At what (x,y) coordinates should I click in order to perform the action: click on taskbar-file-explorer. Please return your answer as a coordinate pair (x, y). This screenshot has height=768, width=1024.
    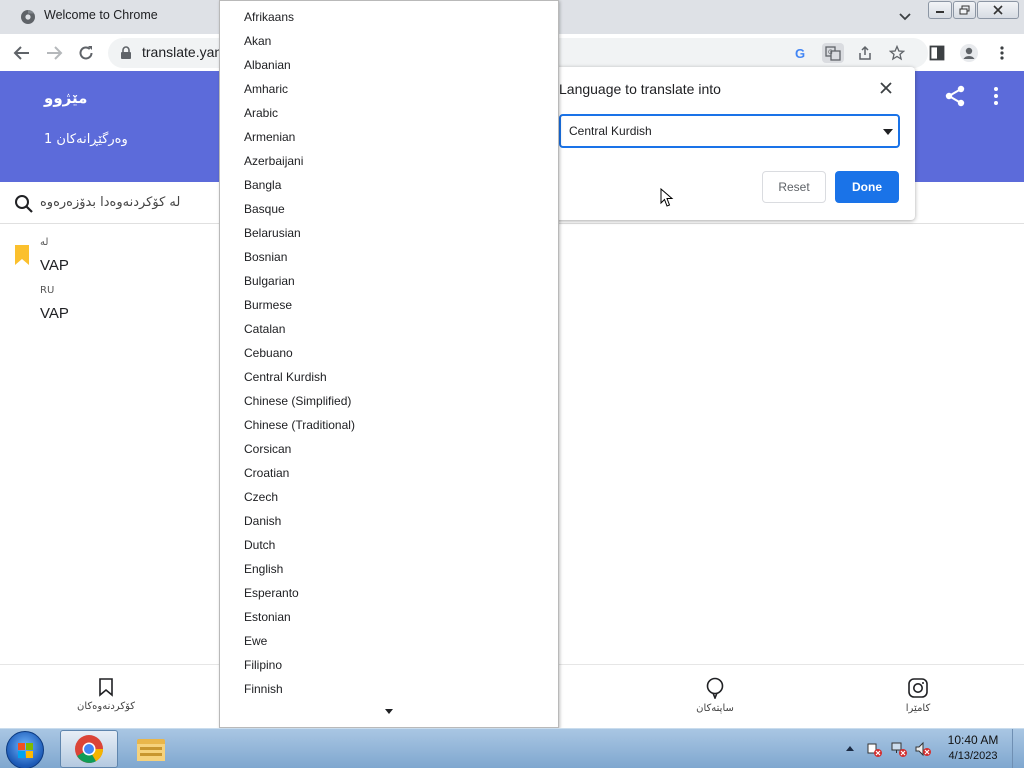
    Looking at the image, I should click on (151, 749).